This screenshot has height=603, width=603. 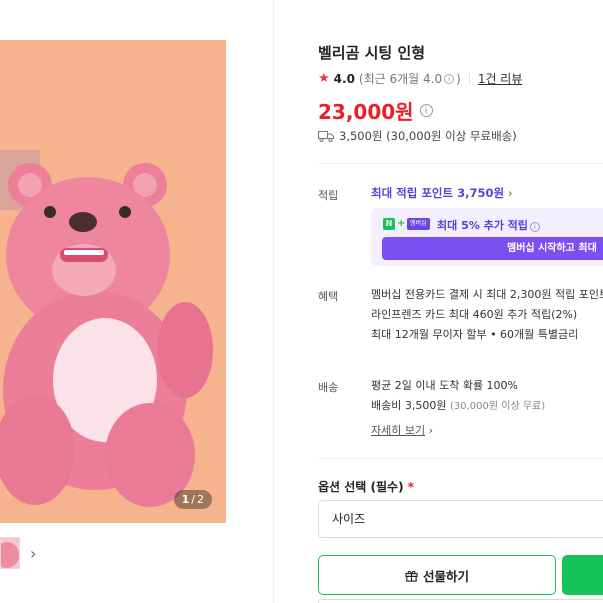 I want to click on thumbnail-row: ›, so click(x=18, y=553).